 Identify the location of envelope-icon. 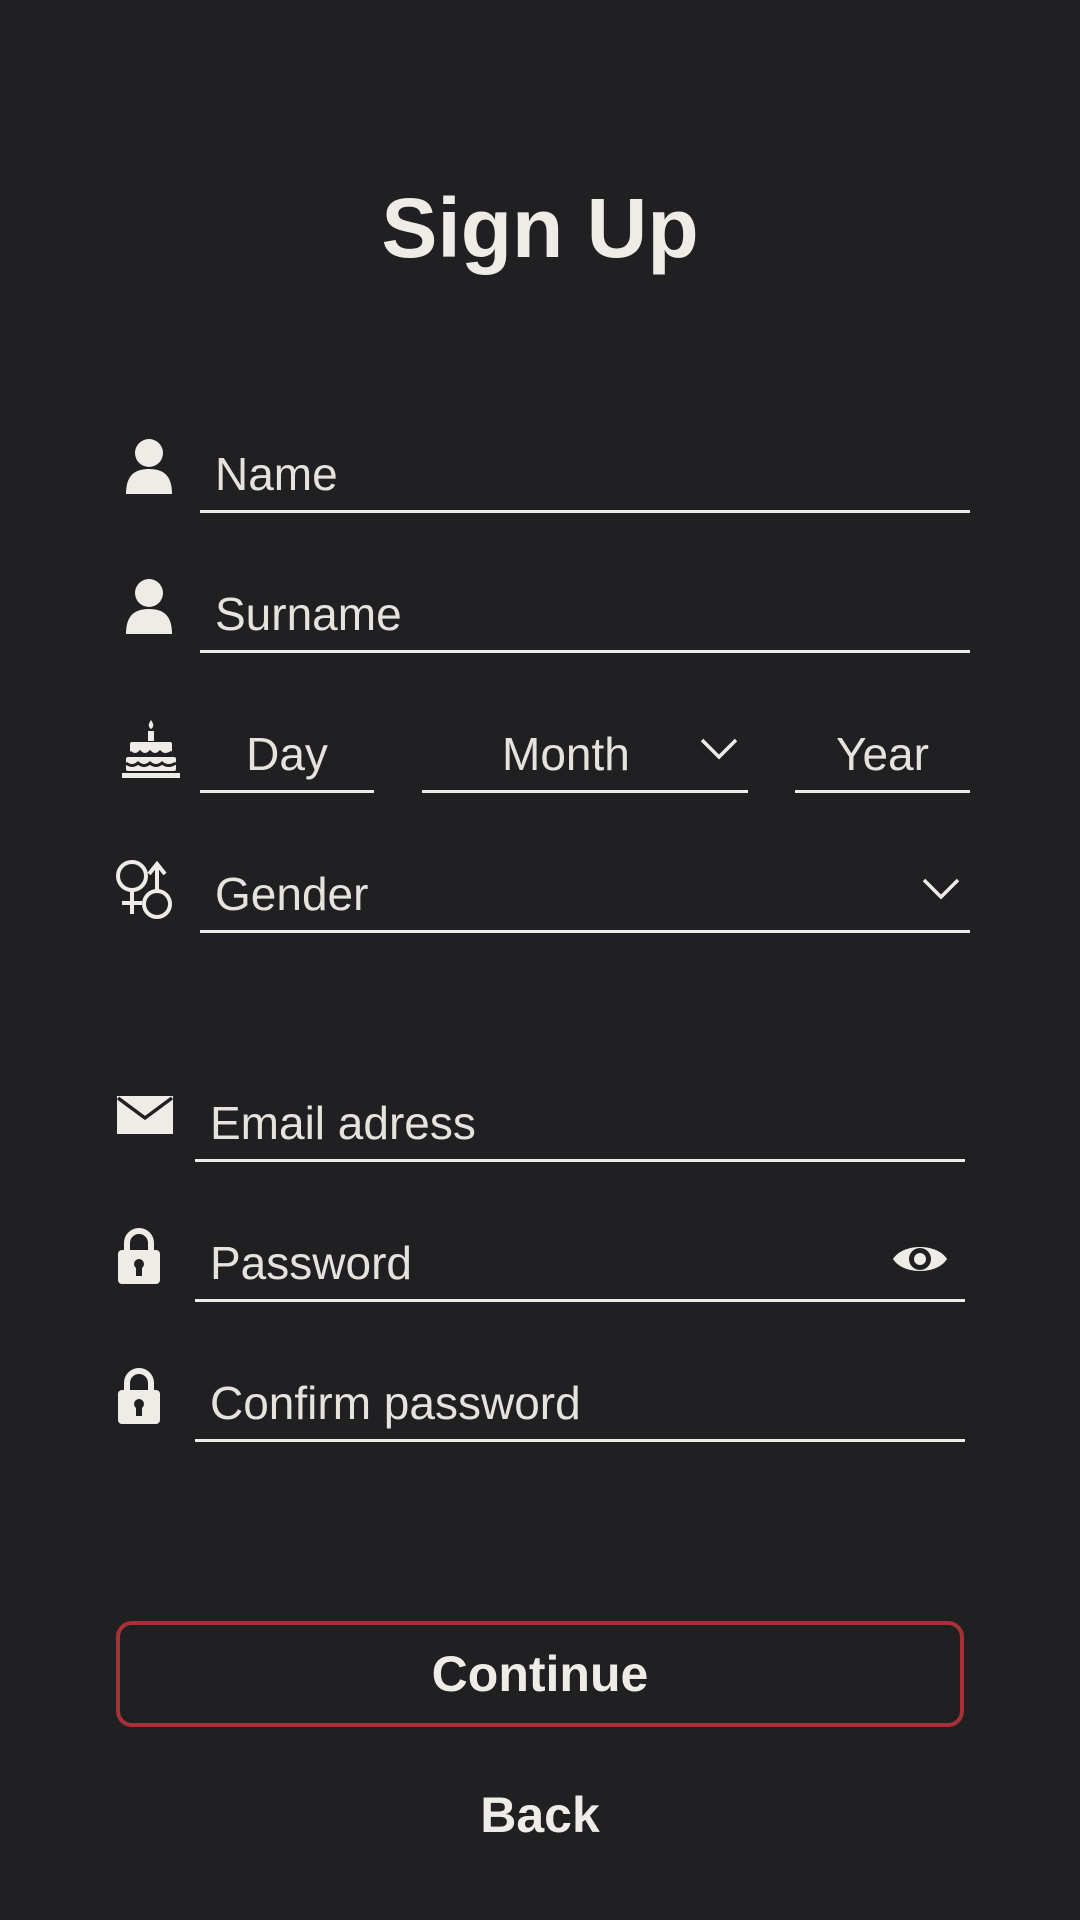
(145, 1115).